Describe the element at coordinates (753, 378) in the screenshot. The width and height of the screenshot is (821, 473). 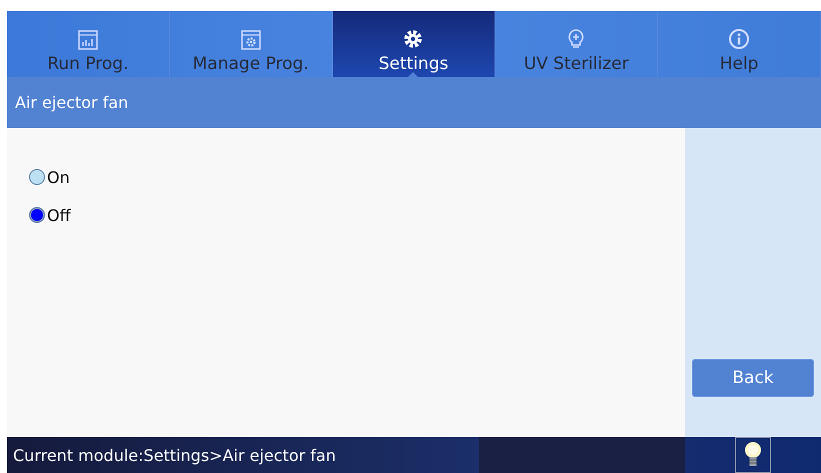
I see `back-button: Back` at that location.